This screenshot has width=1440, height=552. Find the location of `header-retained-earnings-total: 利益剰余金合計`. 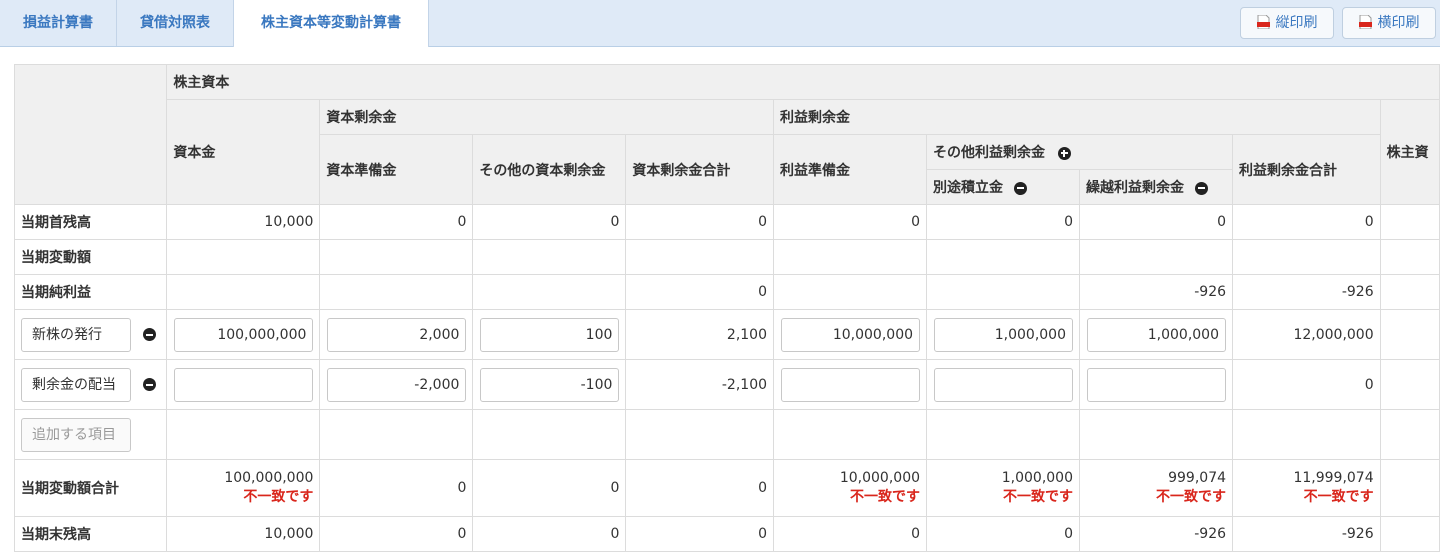

header-retained-earnings-total: 利益剰余金合計 is located at coordinates (1306, 169).